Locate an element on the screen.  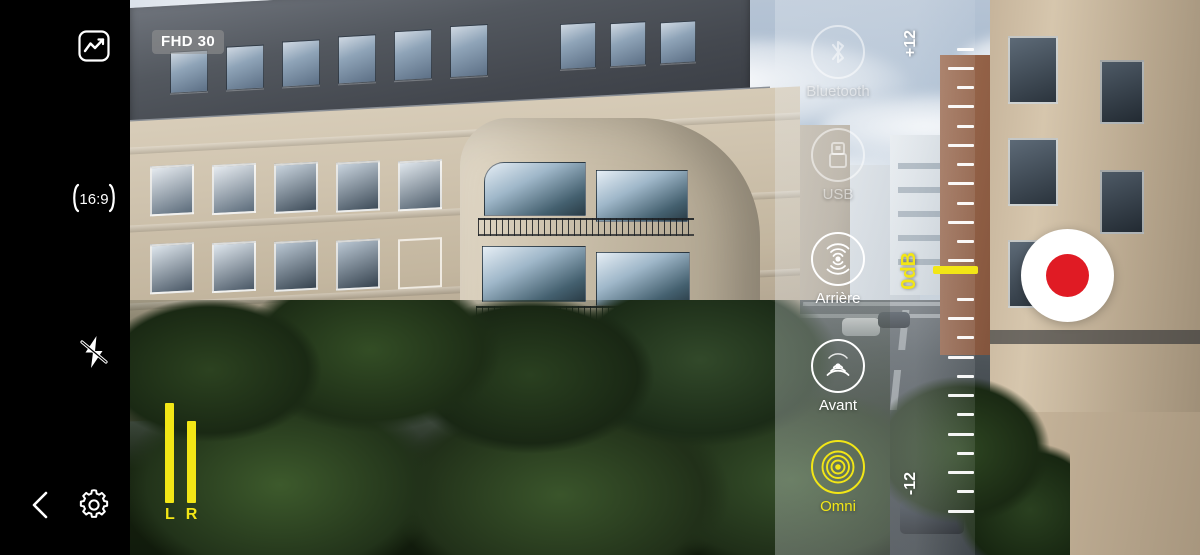
mic-rear-icon is located at coordinates (838, 259).